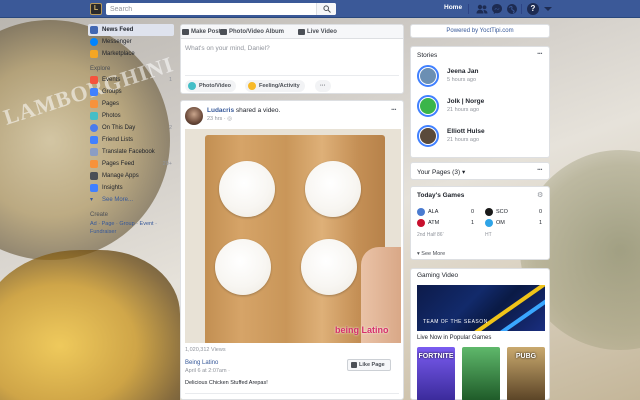  I want to click on friend-requests-icon, so click(482, 9).